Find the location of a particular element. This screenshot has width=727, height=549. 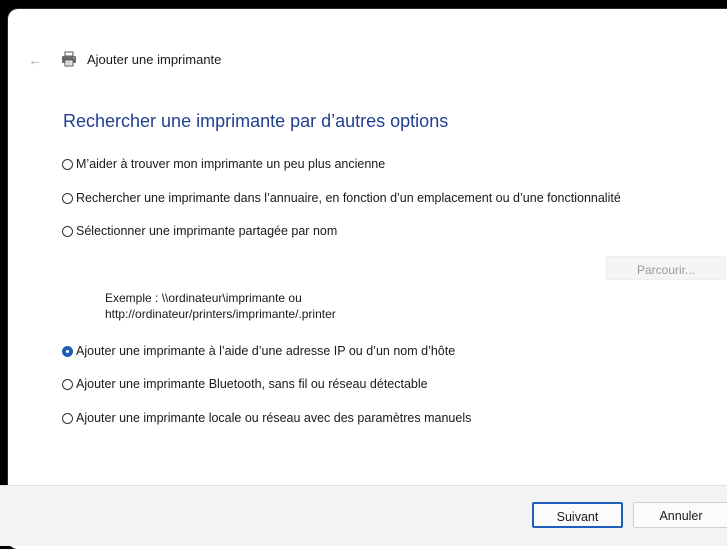

radio-older-printer is located at coordinates (67, 164).